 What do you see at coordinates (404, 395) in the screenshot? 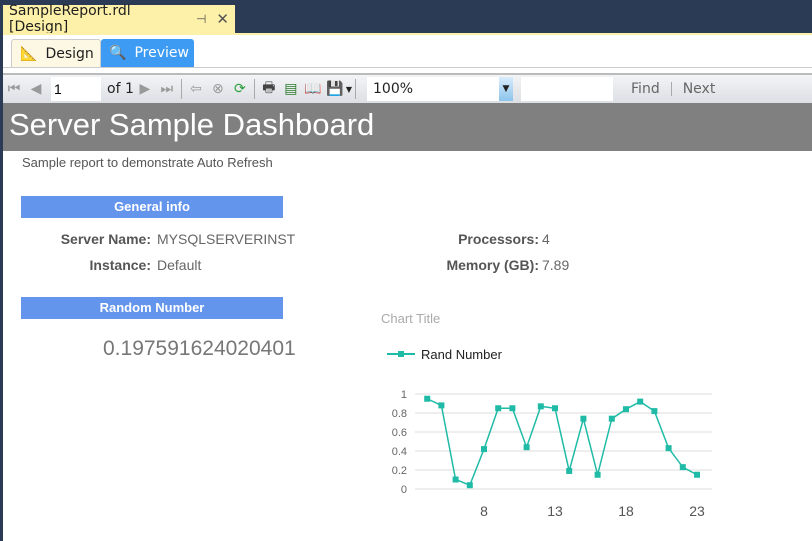
I see `y-tick-label: 1` at bounding box center [404, 395].